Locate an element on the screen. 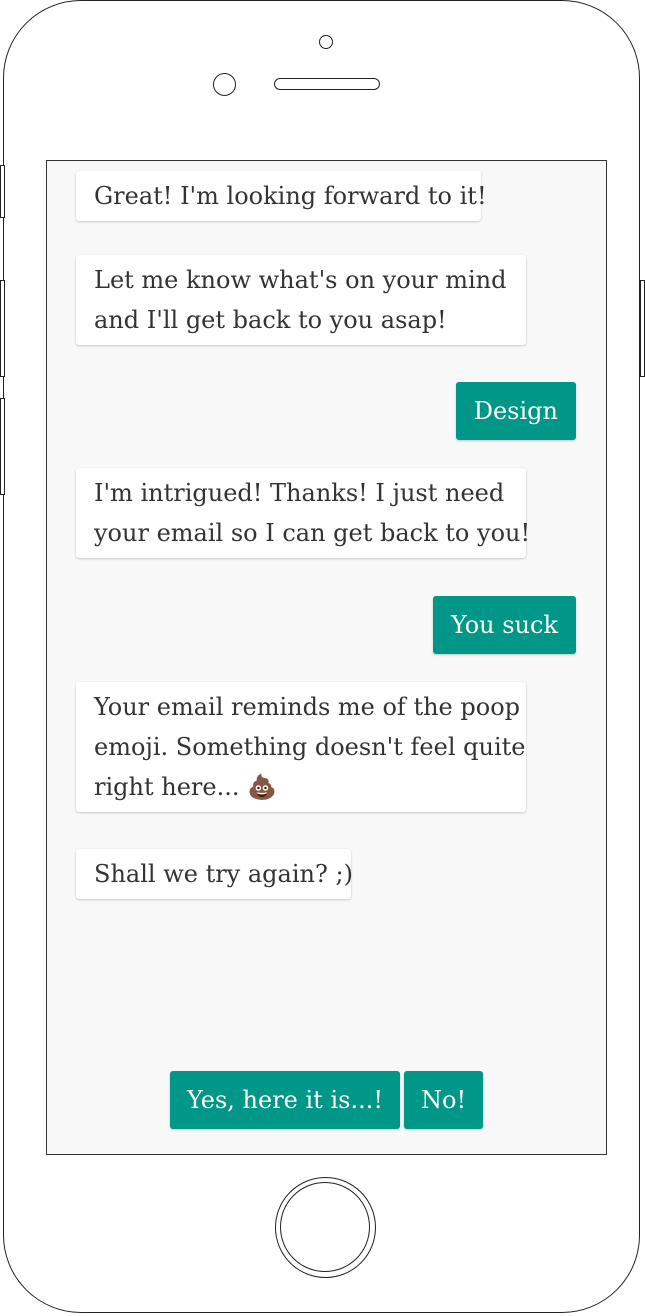 This screenshot has width=645, height=1316. message-line: Your email reminds me of the poop is located at coordinates (307, 707).